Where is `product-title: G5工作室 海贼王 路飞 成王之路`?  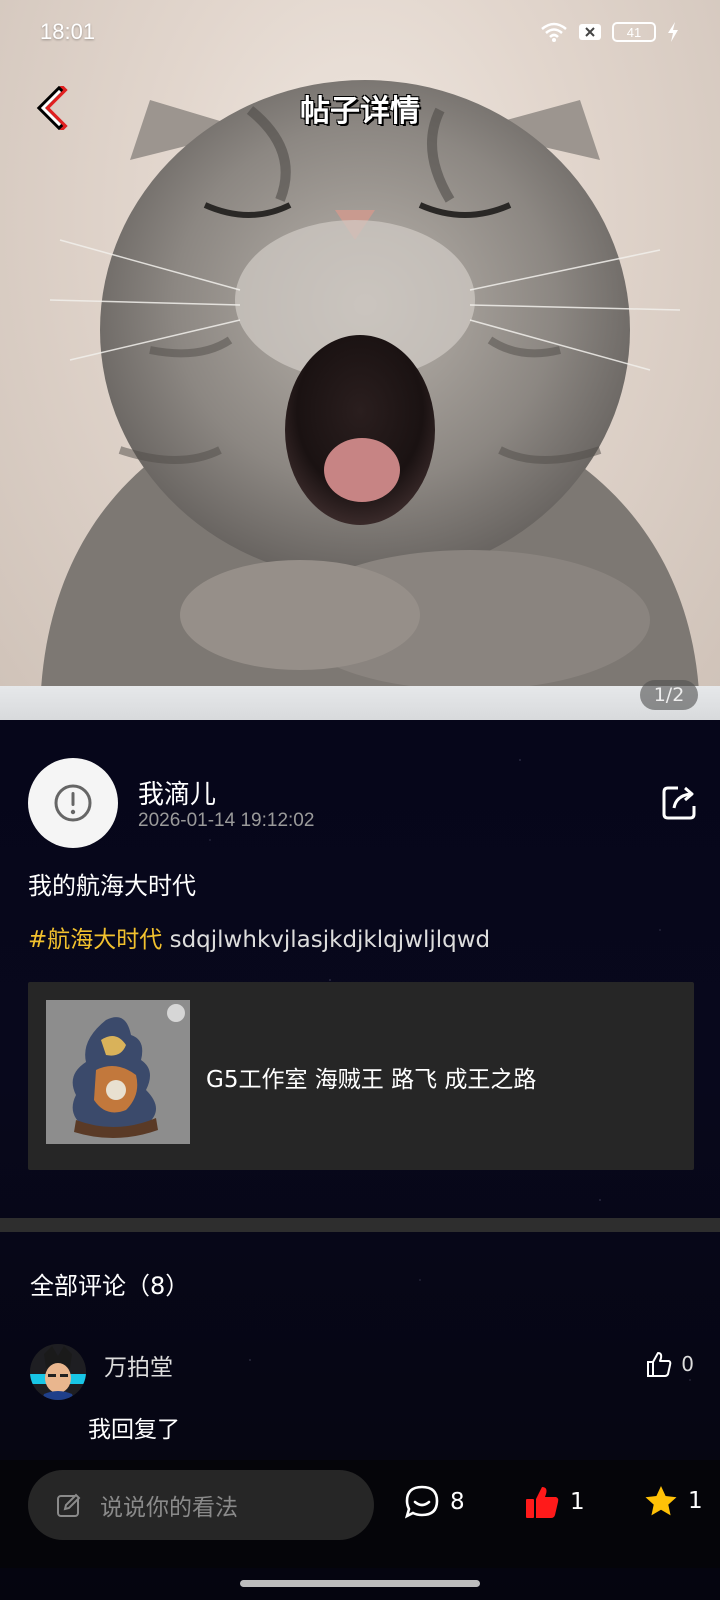
product-title: G5工作室 海贼王 路飞 成王之路 is located at coordinates (371, 1080).